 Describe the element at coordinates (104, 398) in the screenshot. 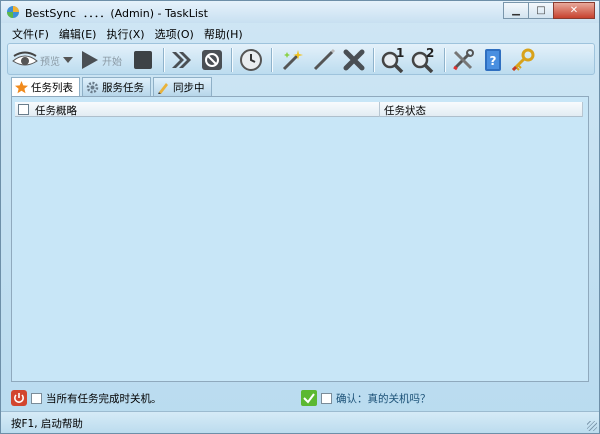

I see `shutdown-label: 当所有任务完成时关机。` at that location.